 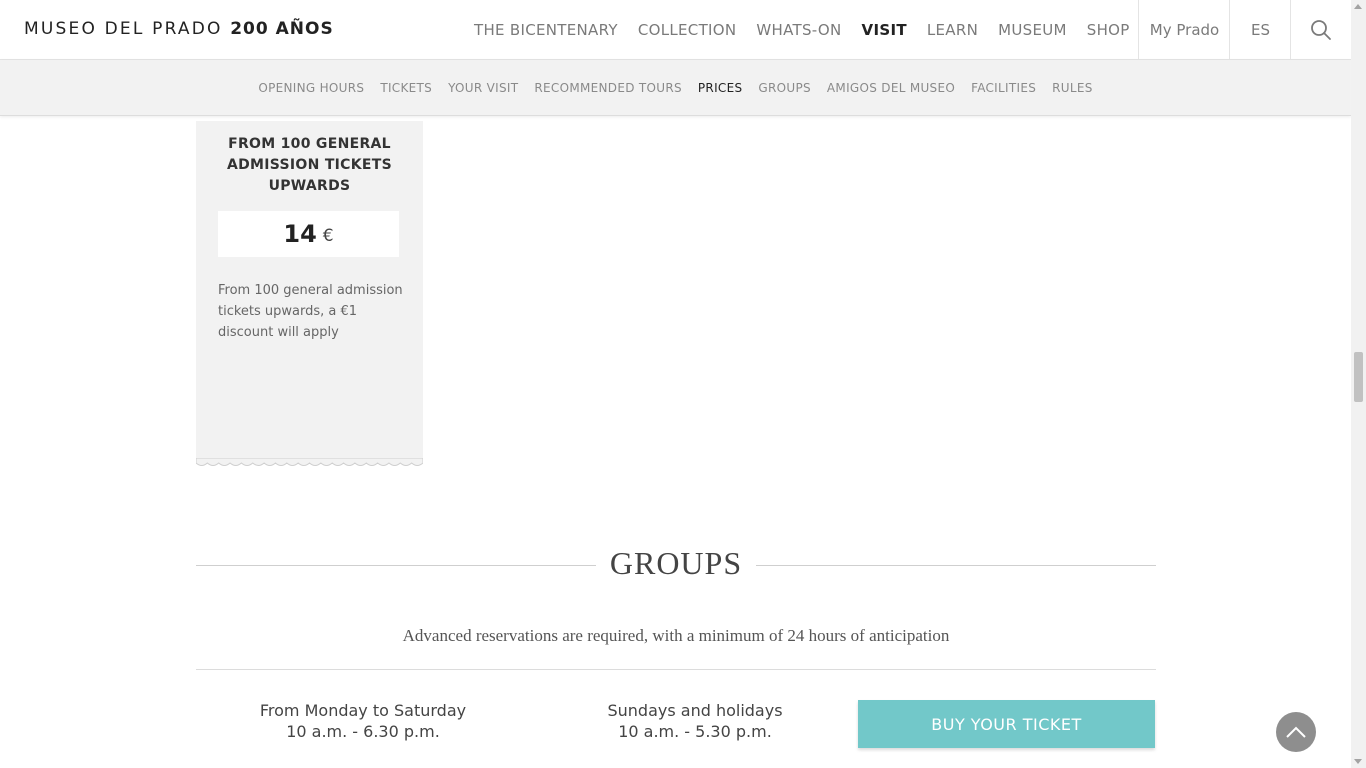 What do you see at coordinates (1260, 30) in the screenshot?
I see `language-switch: ES` at bounding box center [1260, 30].